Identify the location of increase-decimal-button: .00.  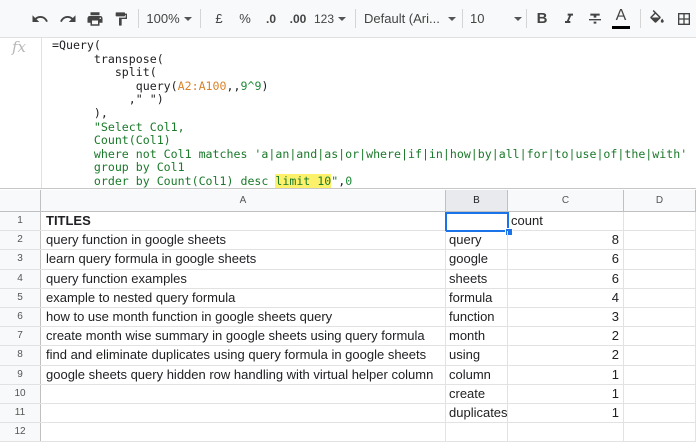
(298, 18).